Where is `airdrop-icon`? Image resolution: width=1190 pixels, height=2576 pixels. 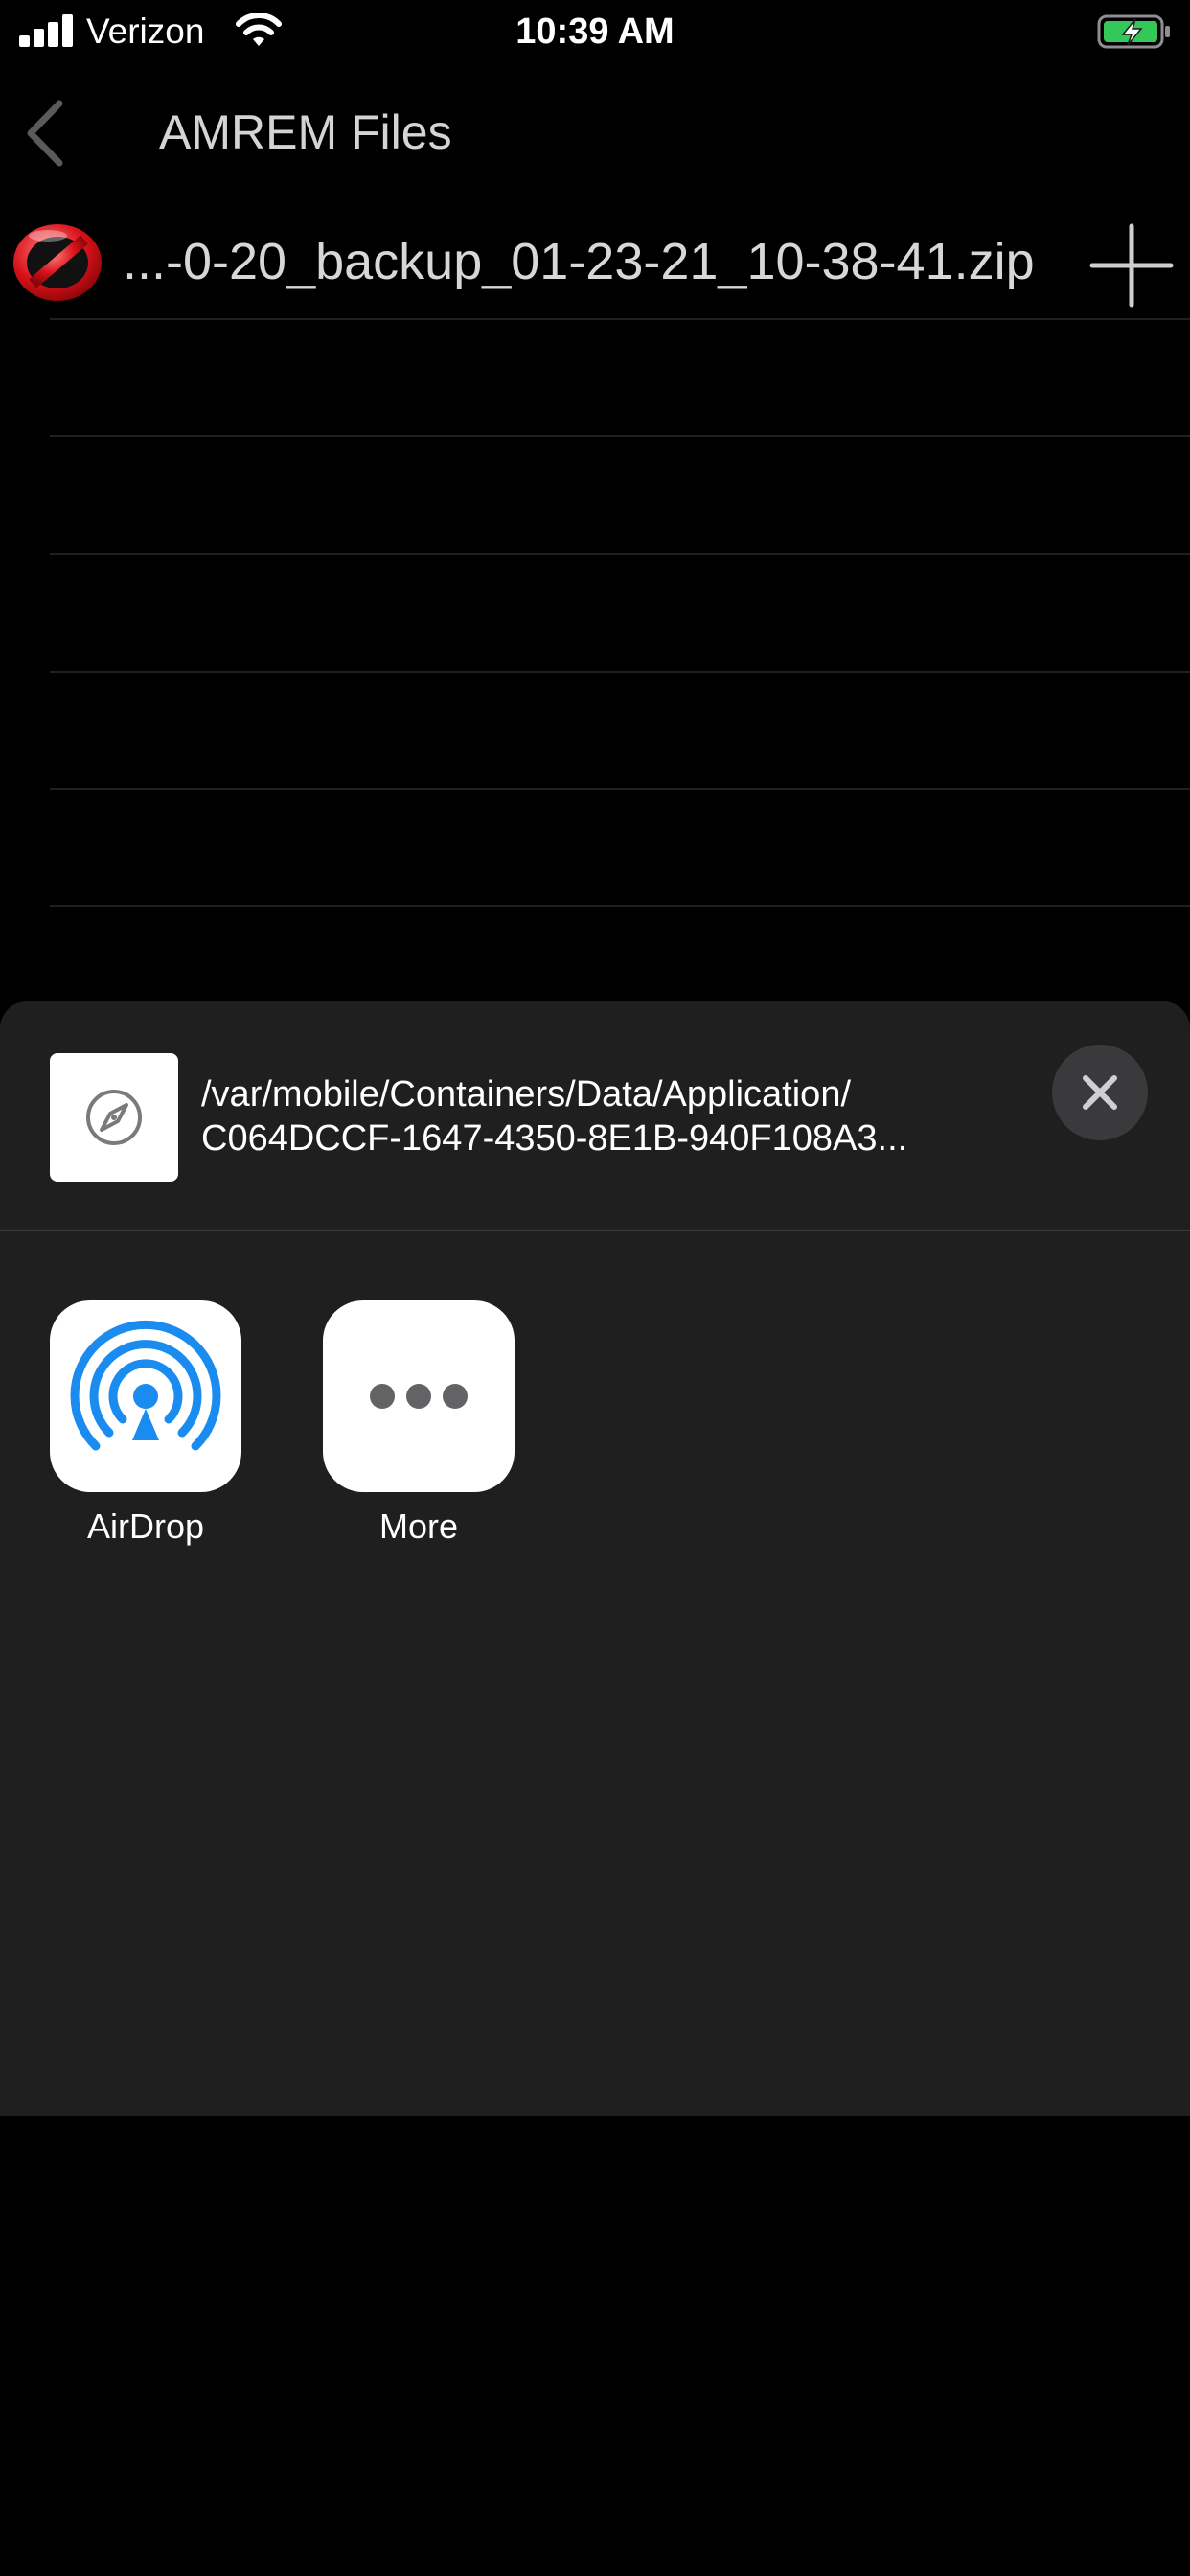 airdrop-icon is located at coordinates (146, 1385).